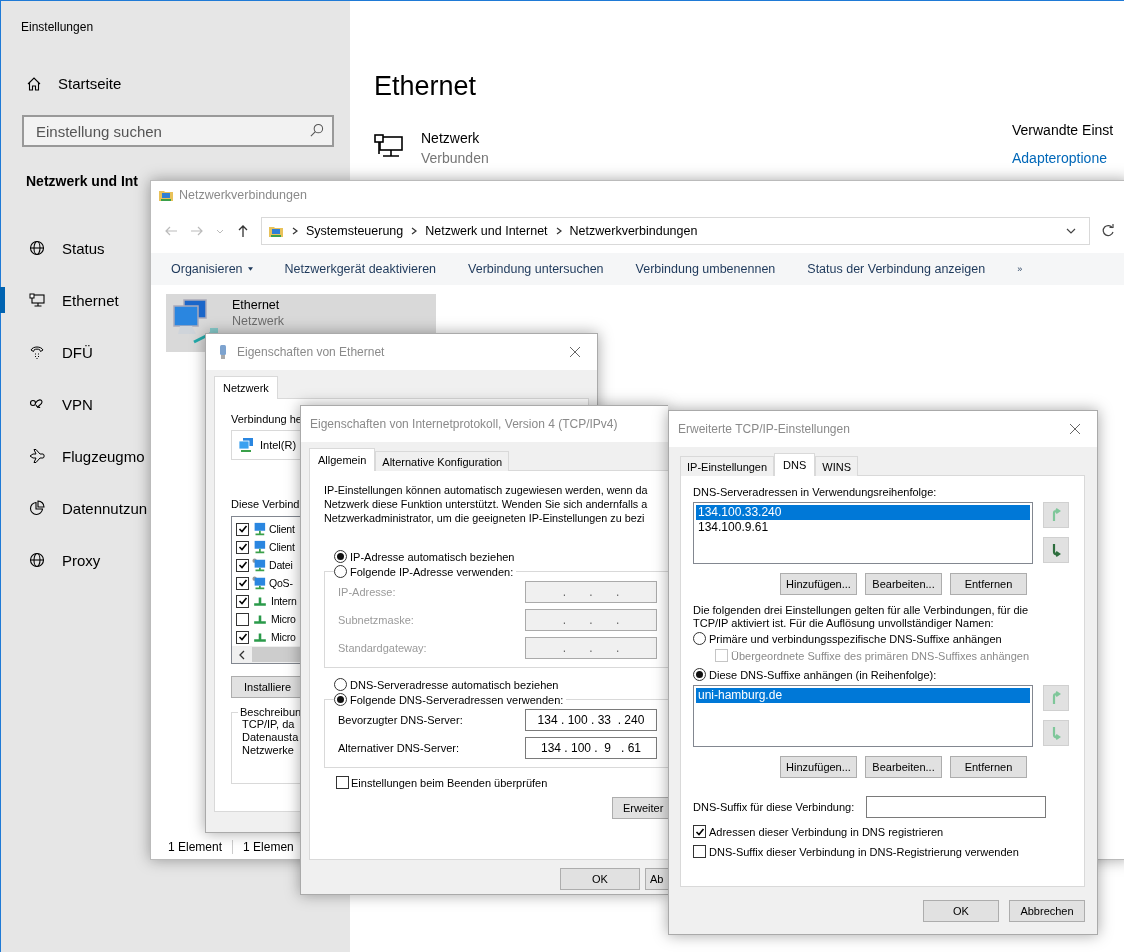 This screenshot has height=952, width=1124. Describe the element at coordinates (270, 737) in the screenshot. I see `description-line: Datenausta` at that location.